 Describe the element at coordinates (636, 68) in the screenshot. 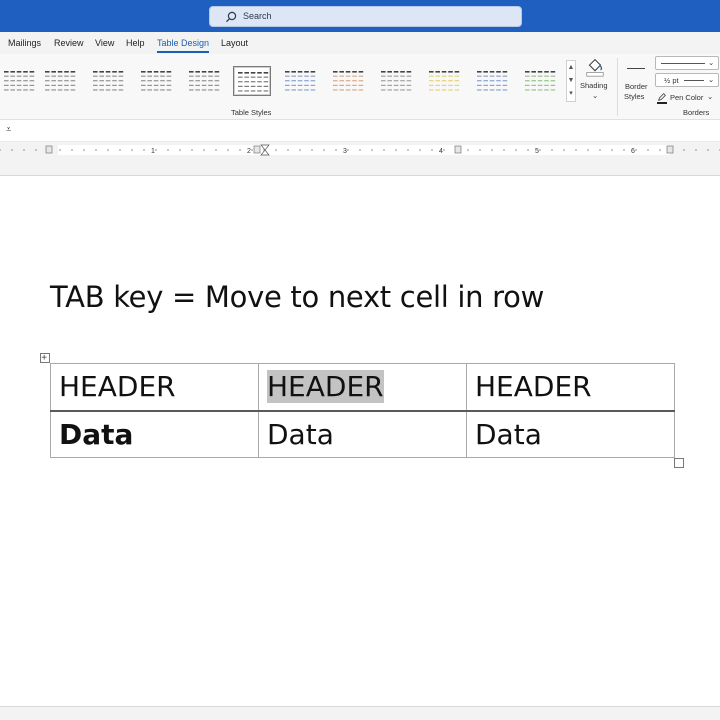

I see `border-line-preview` at that location.